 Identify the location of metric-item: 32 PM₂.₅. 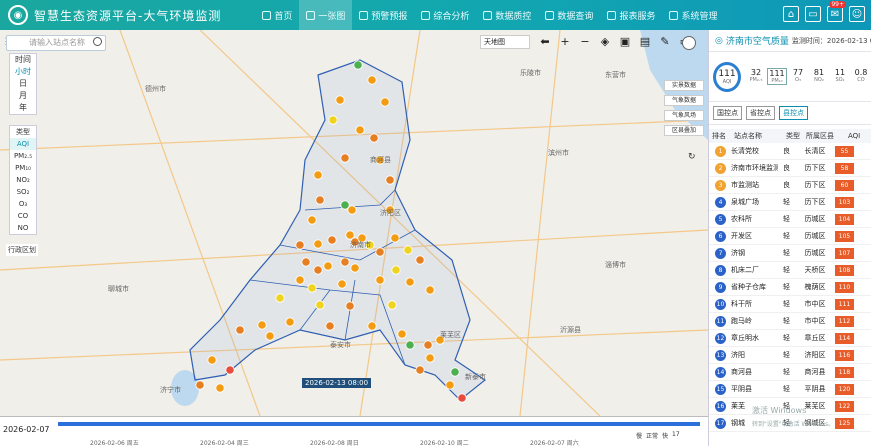
(756, 76).